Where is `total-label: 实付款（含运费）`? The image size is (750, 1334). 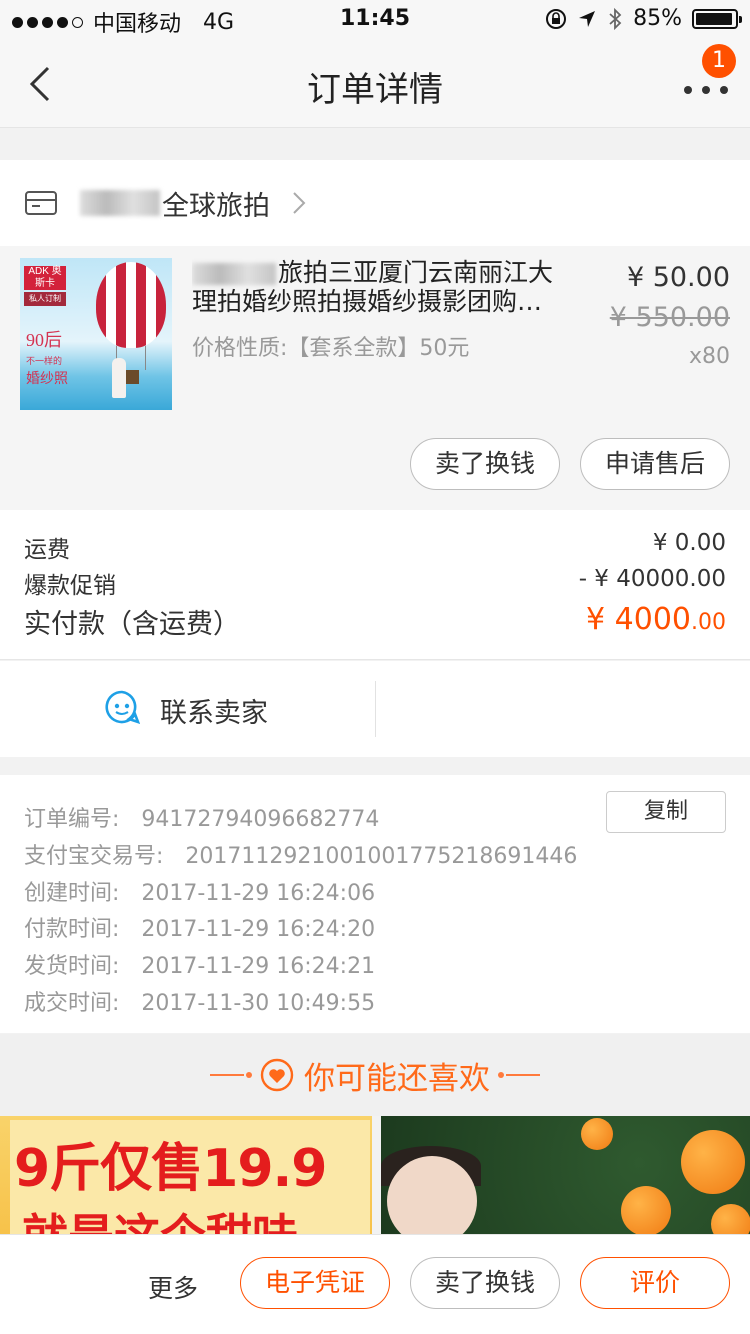
total-label: 实付款（含运费） is located at coordinates (132, 624).